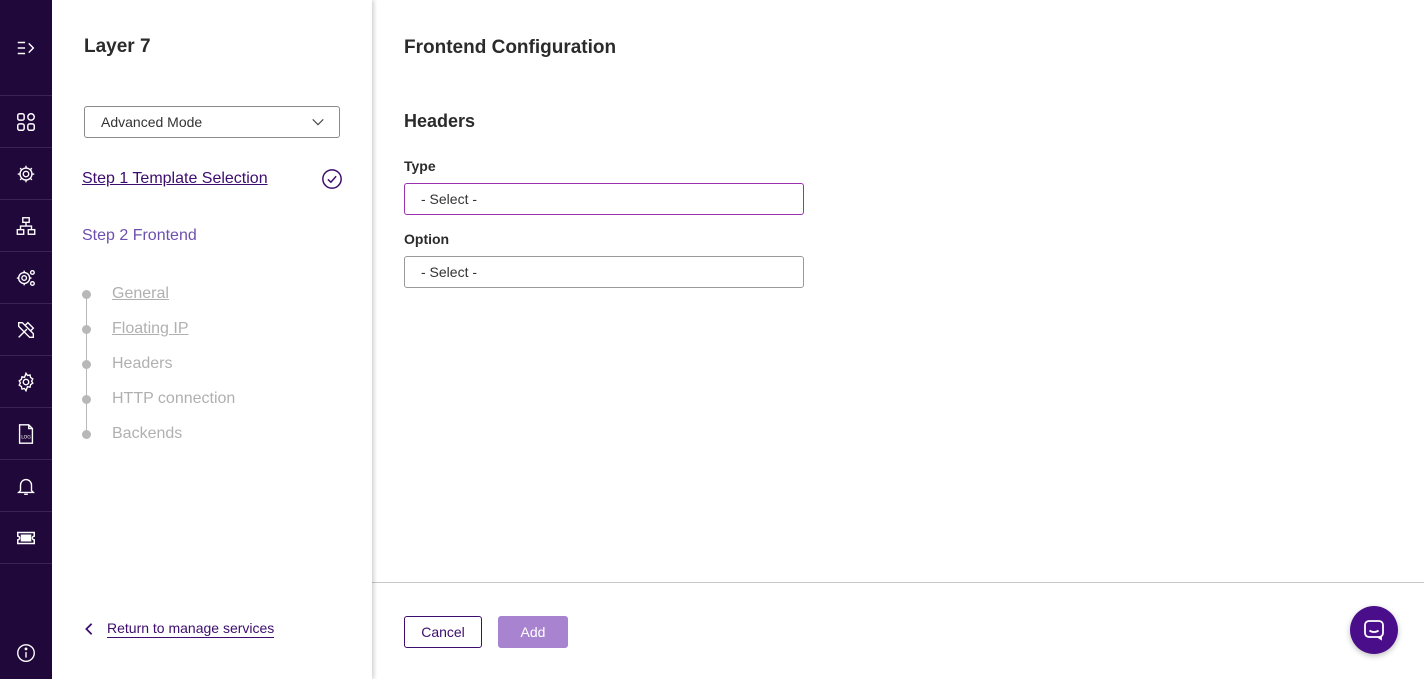 Image resolution: width=1424 pixels, height=679 pixels. What do you see at coordinates (510, 47) in the screenshot?
I see `page-title: Frontend Configuration` at bounding box center [510, 47].